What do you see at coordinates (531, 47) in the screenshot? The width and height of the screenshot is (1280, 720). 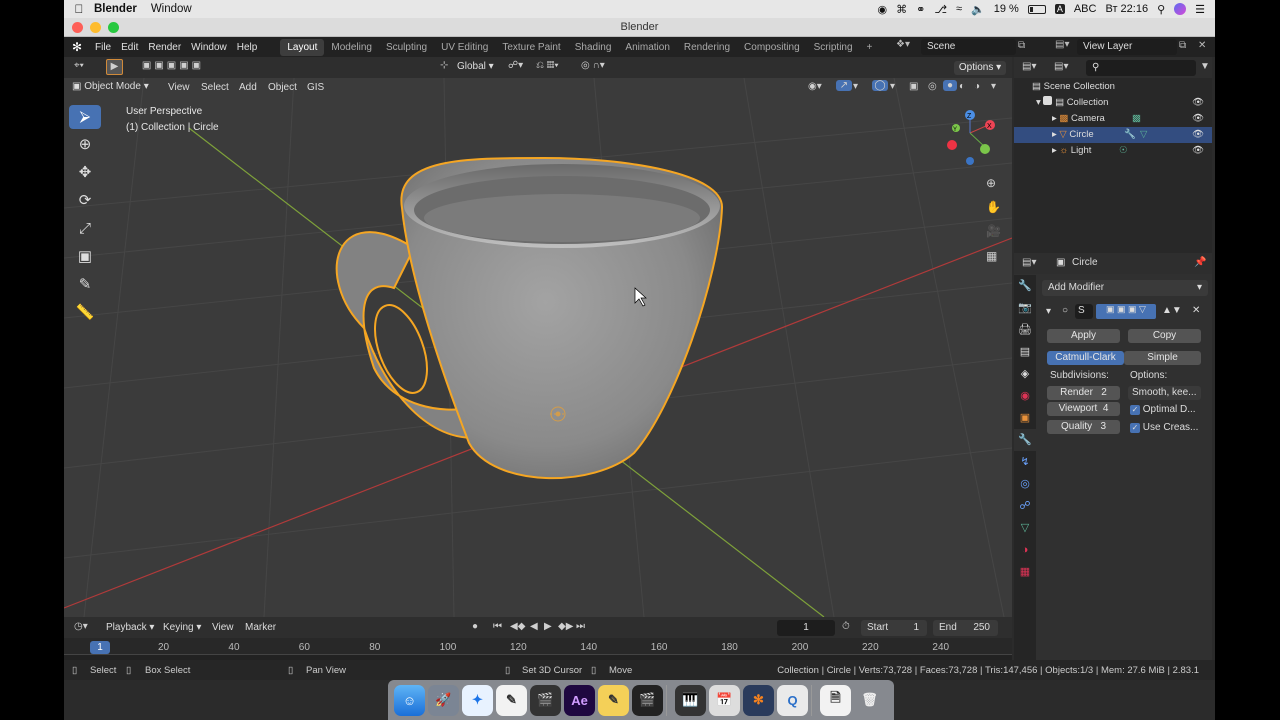 I see `tab-texture-paint: Texture Paint` at bounding box center [531, 47].